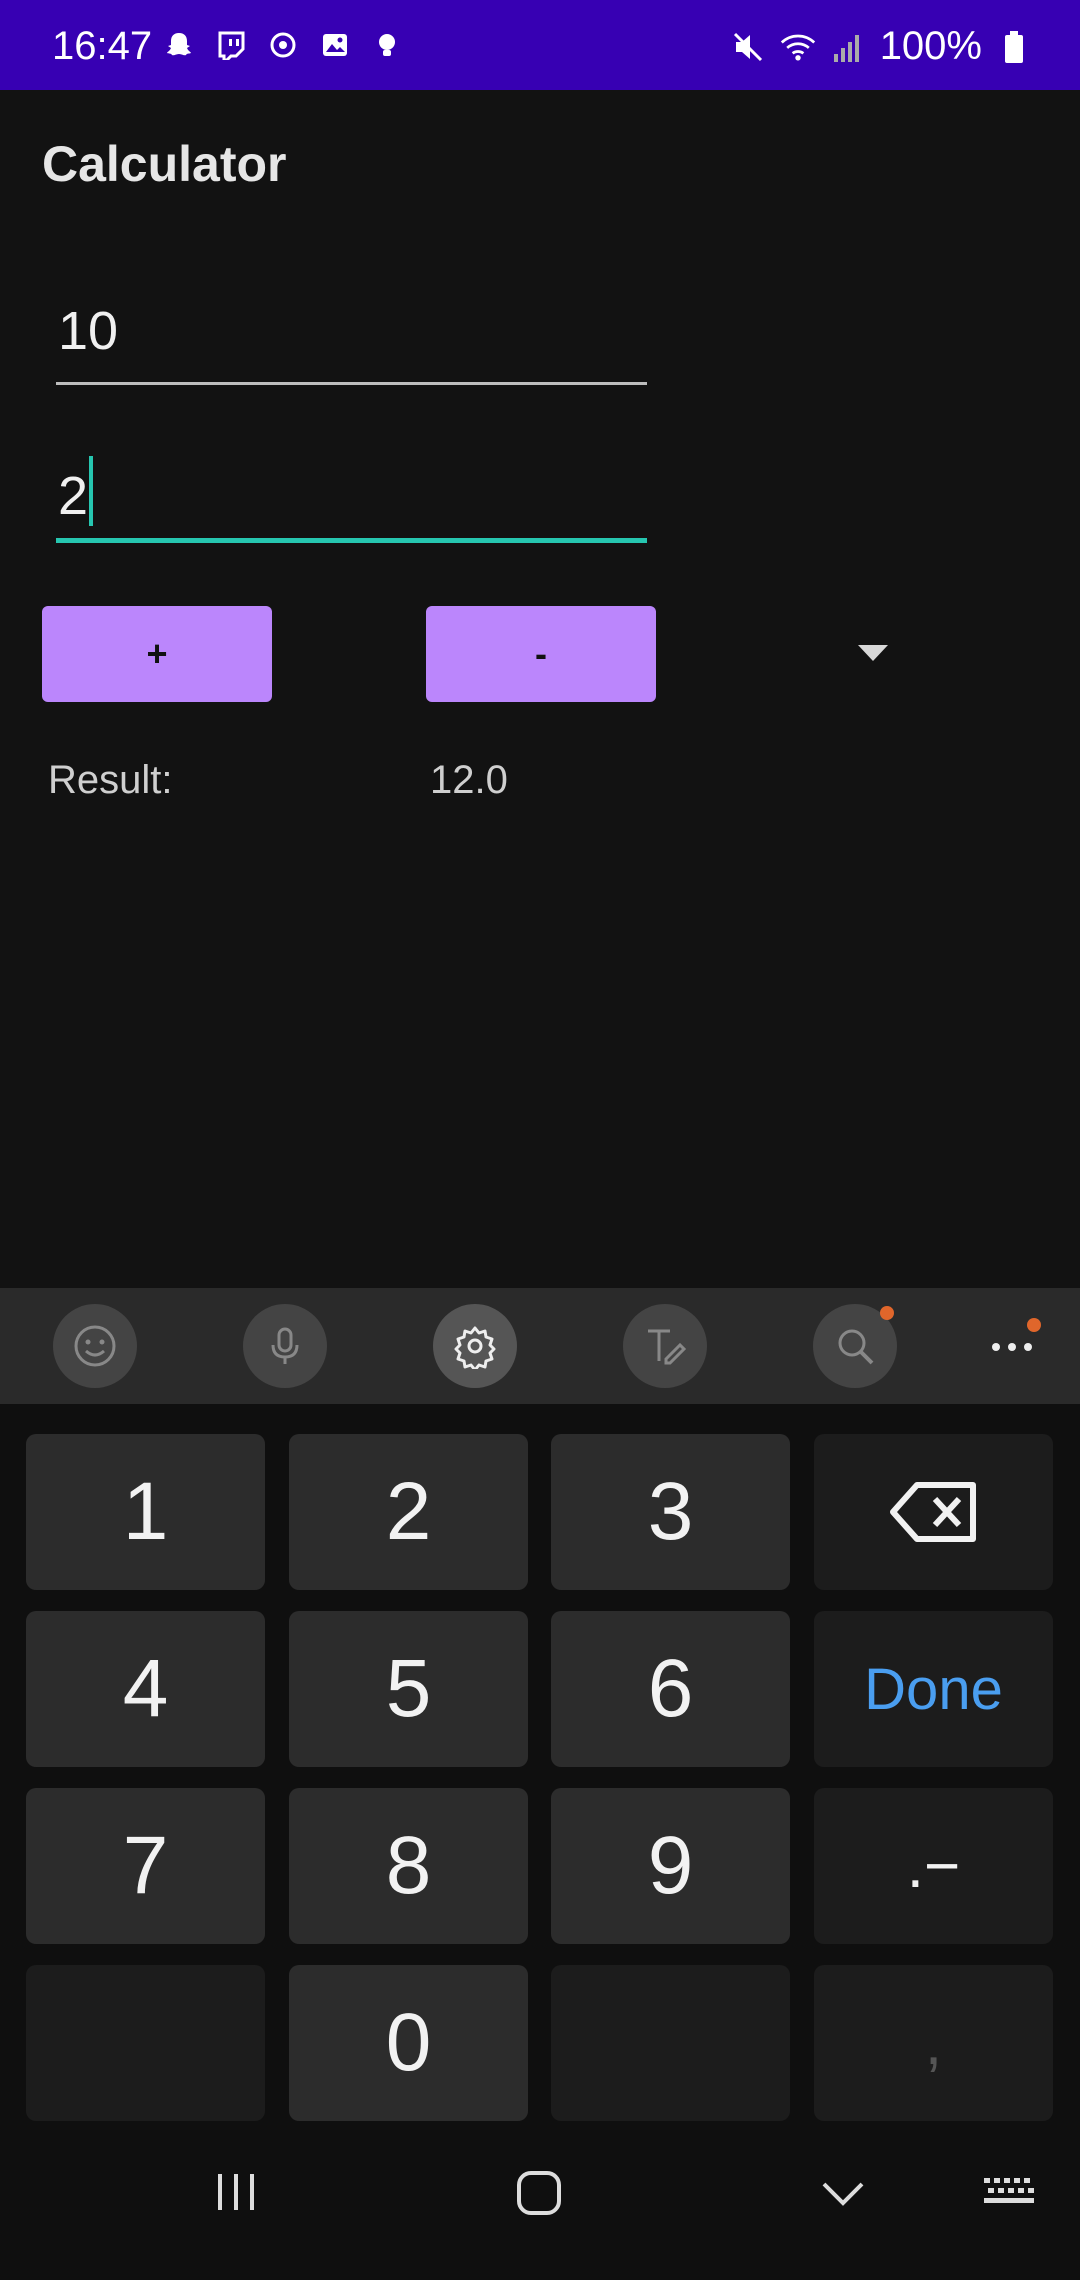 The image size is (1080, 2280). What do you see at coordinates (933, 1689) in the screenshot?
I see `done-key: Done` at bounding box center [933, 1689].